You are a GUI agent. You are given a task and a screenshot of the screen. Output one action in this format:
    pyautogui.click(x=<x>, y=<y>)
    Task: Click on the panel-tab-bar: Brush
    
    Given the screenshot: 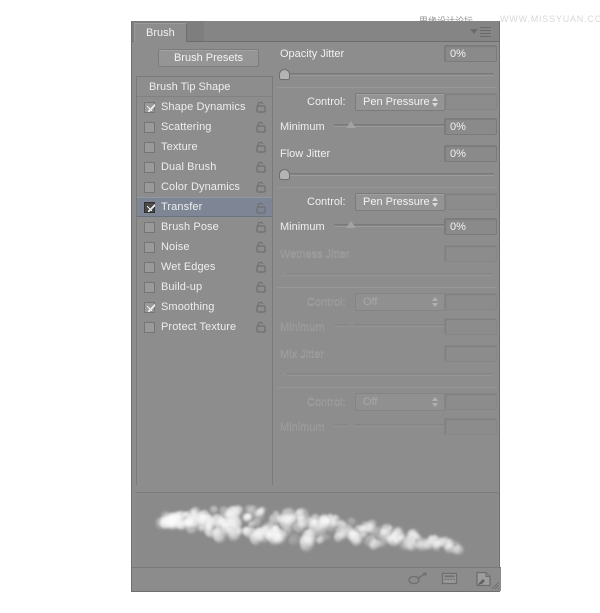 What is the action you would take?
    pyautogui.click(x=315, y=31)
    